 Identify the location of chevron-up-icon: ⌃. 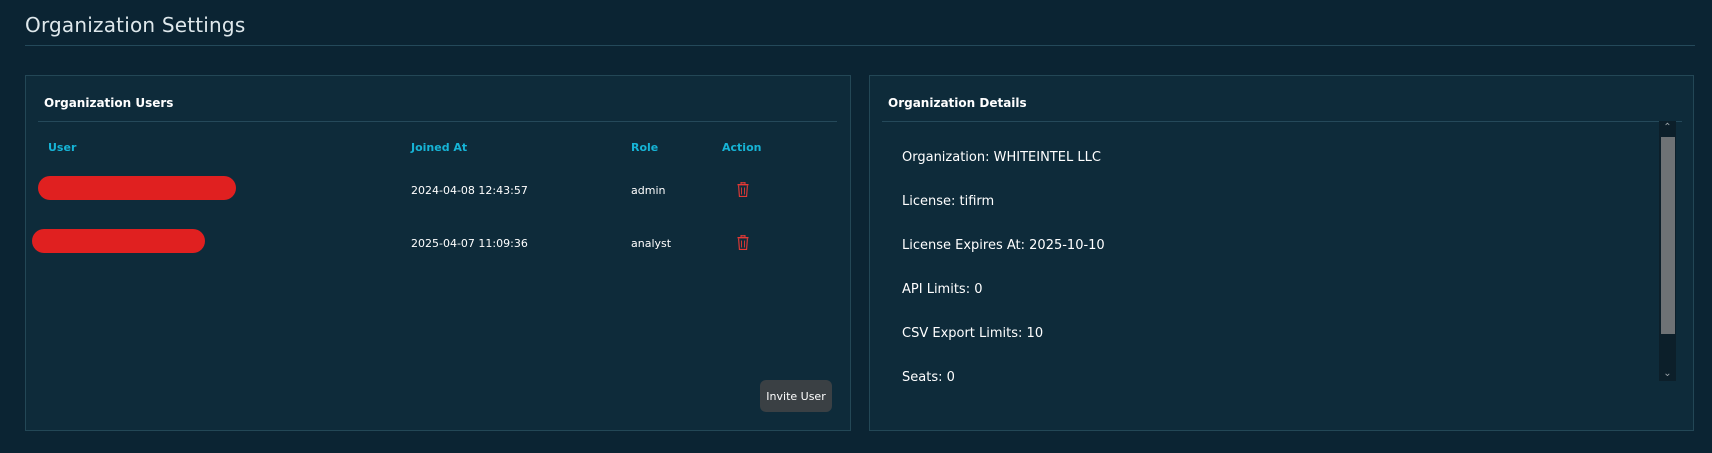
(1667, 128).